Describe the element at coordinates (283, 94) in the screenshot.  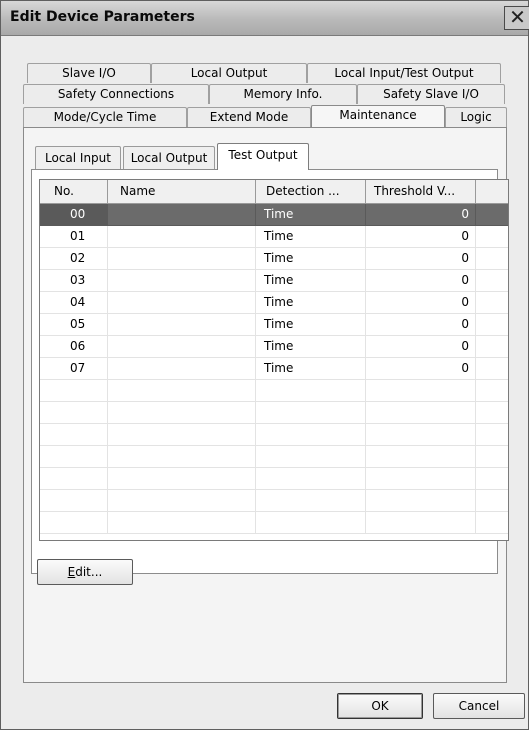
I see `tab-memory-info: Memory Info.` at that location.